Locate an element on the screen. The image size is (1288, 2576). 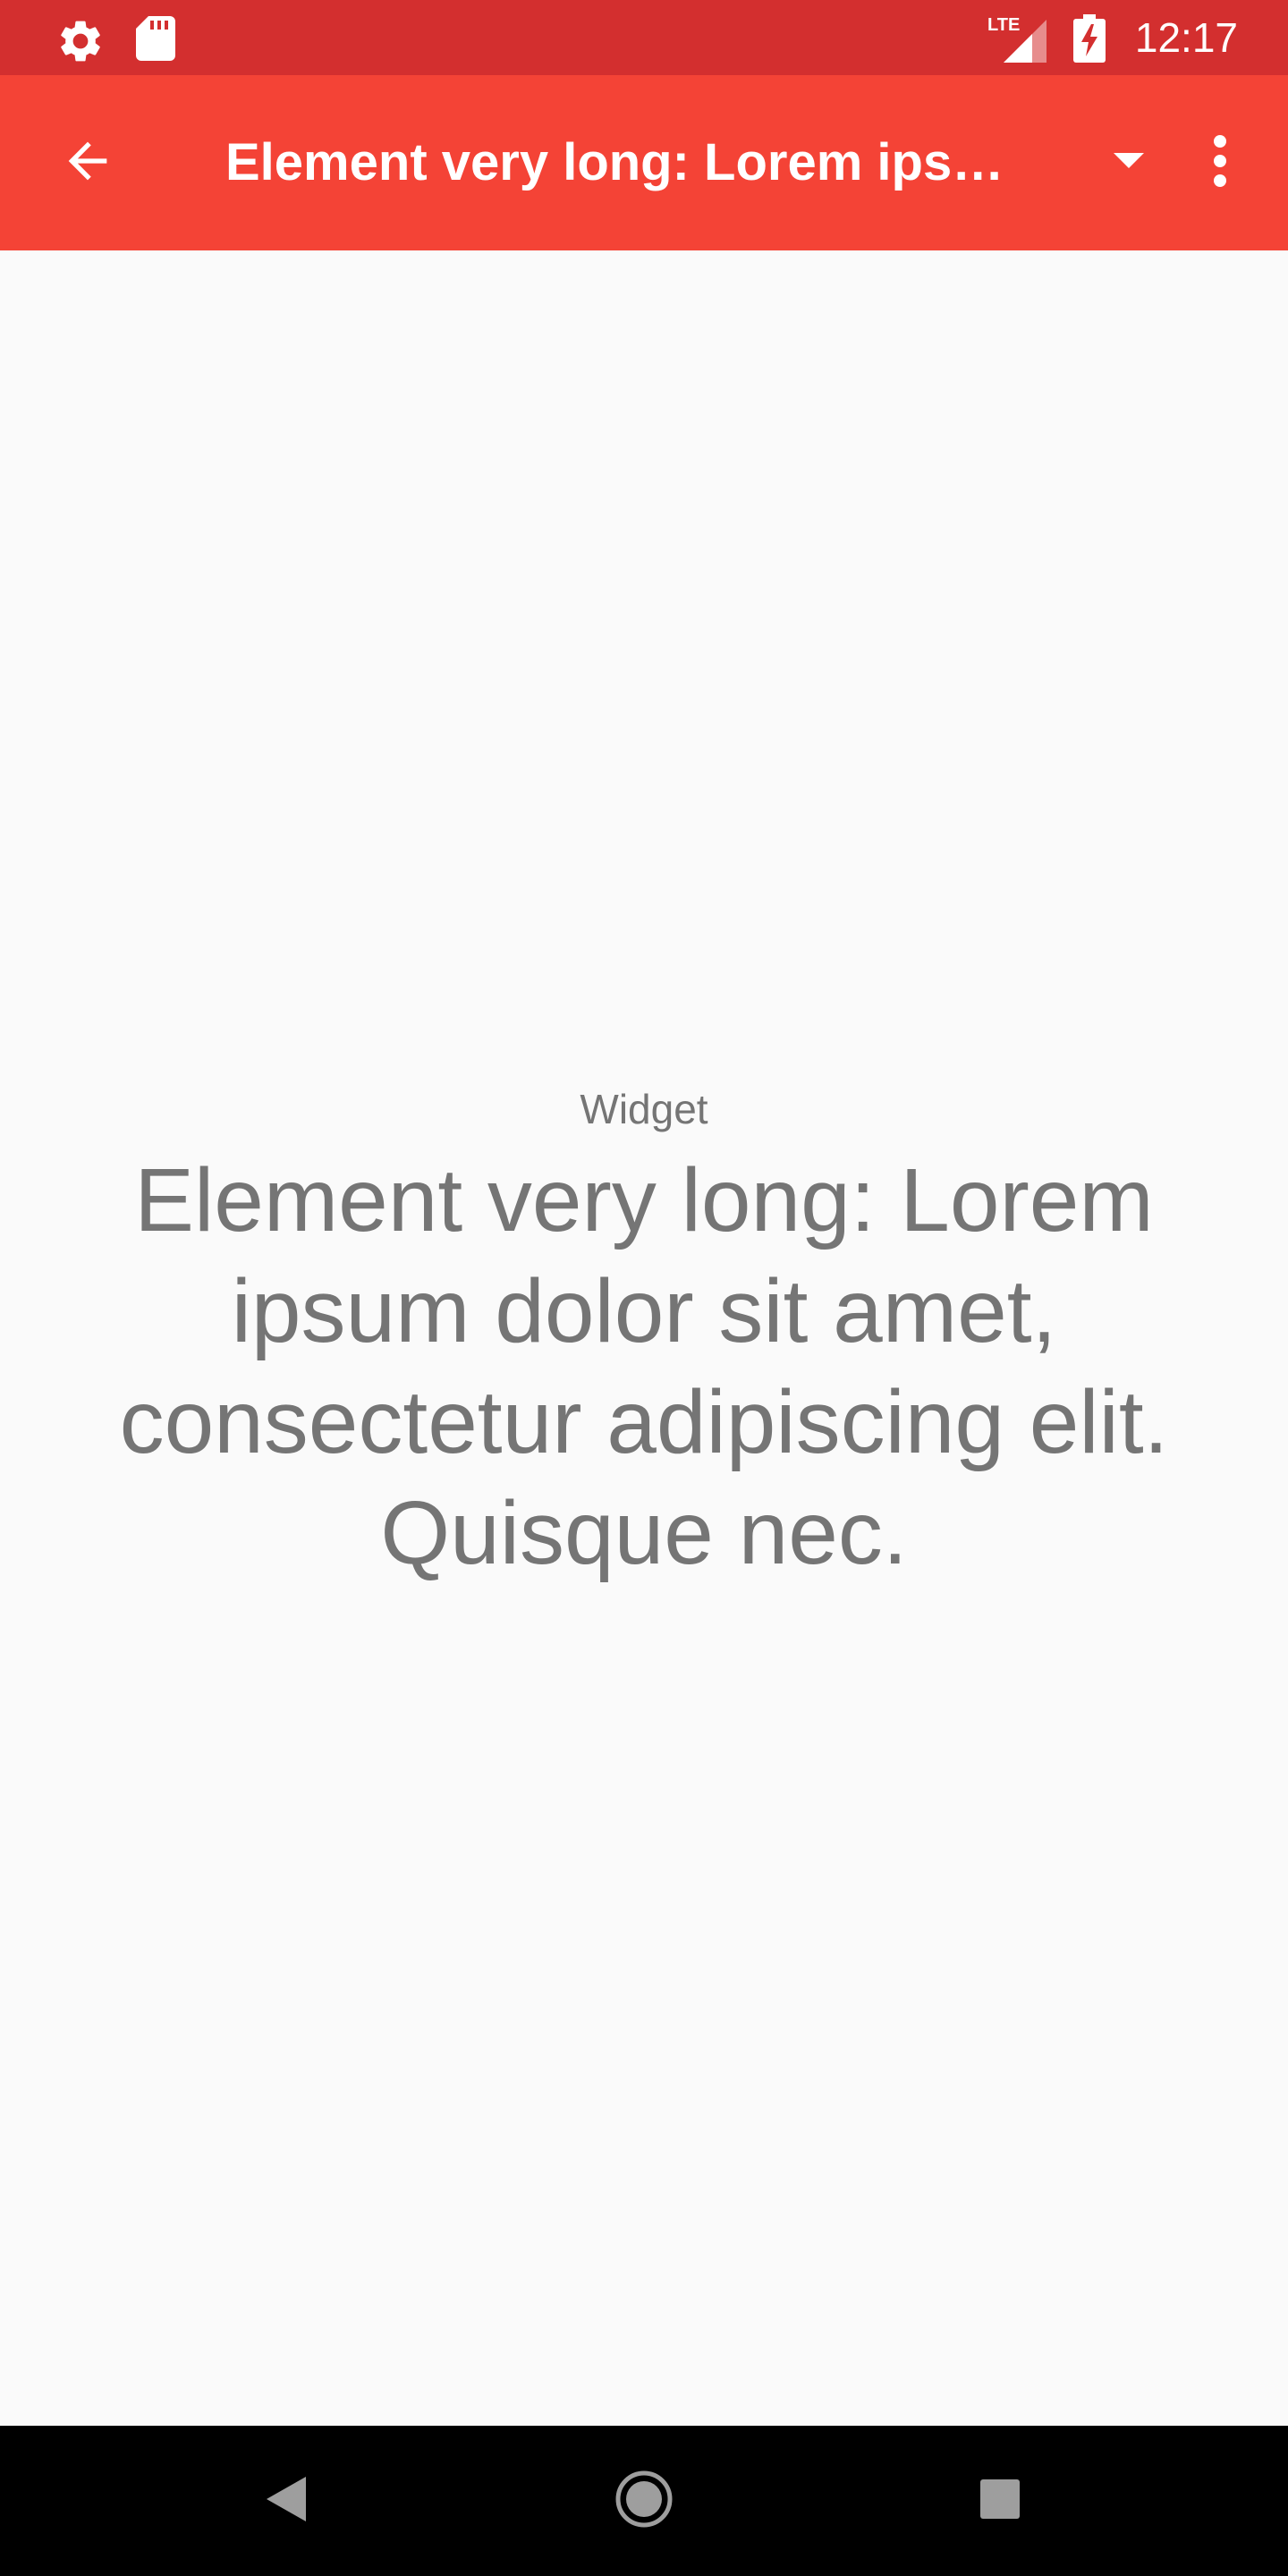
battery-charging-icon is located at coordinates (1089, 38).